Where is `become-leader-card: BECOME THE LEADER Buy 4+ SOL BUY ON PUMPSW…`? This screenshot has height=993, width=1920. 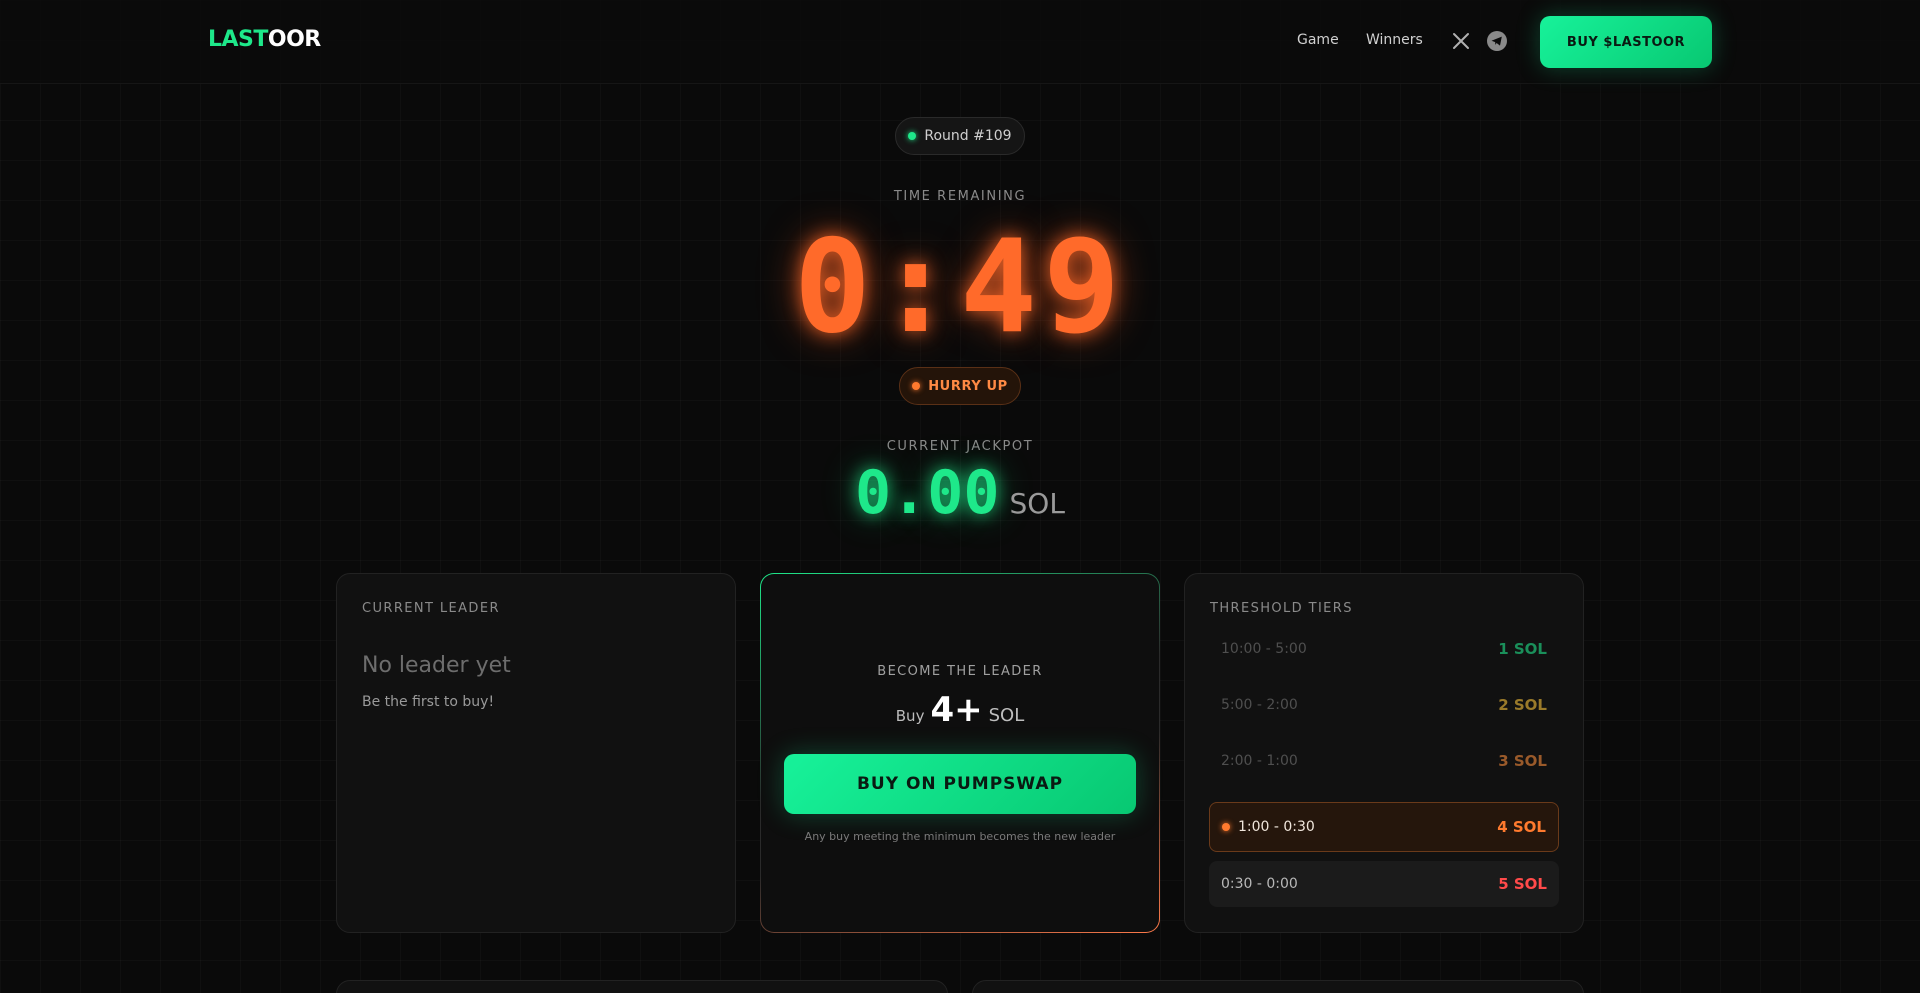
become-leader-card: BECOME THE LEADER Buy 4+ SOL BUY ON PUMPSW… is located at coordinates (960, 753).